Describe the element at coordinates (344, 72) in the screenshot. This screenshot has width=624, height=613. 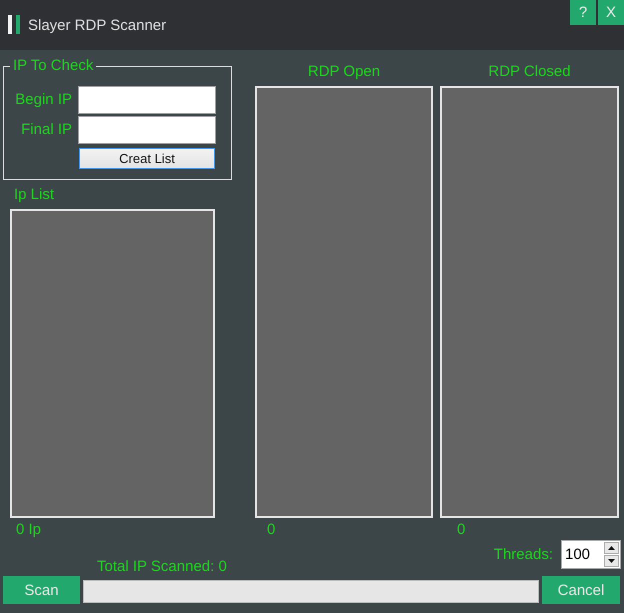
I see `list-title: RDP Open` at that location.